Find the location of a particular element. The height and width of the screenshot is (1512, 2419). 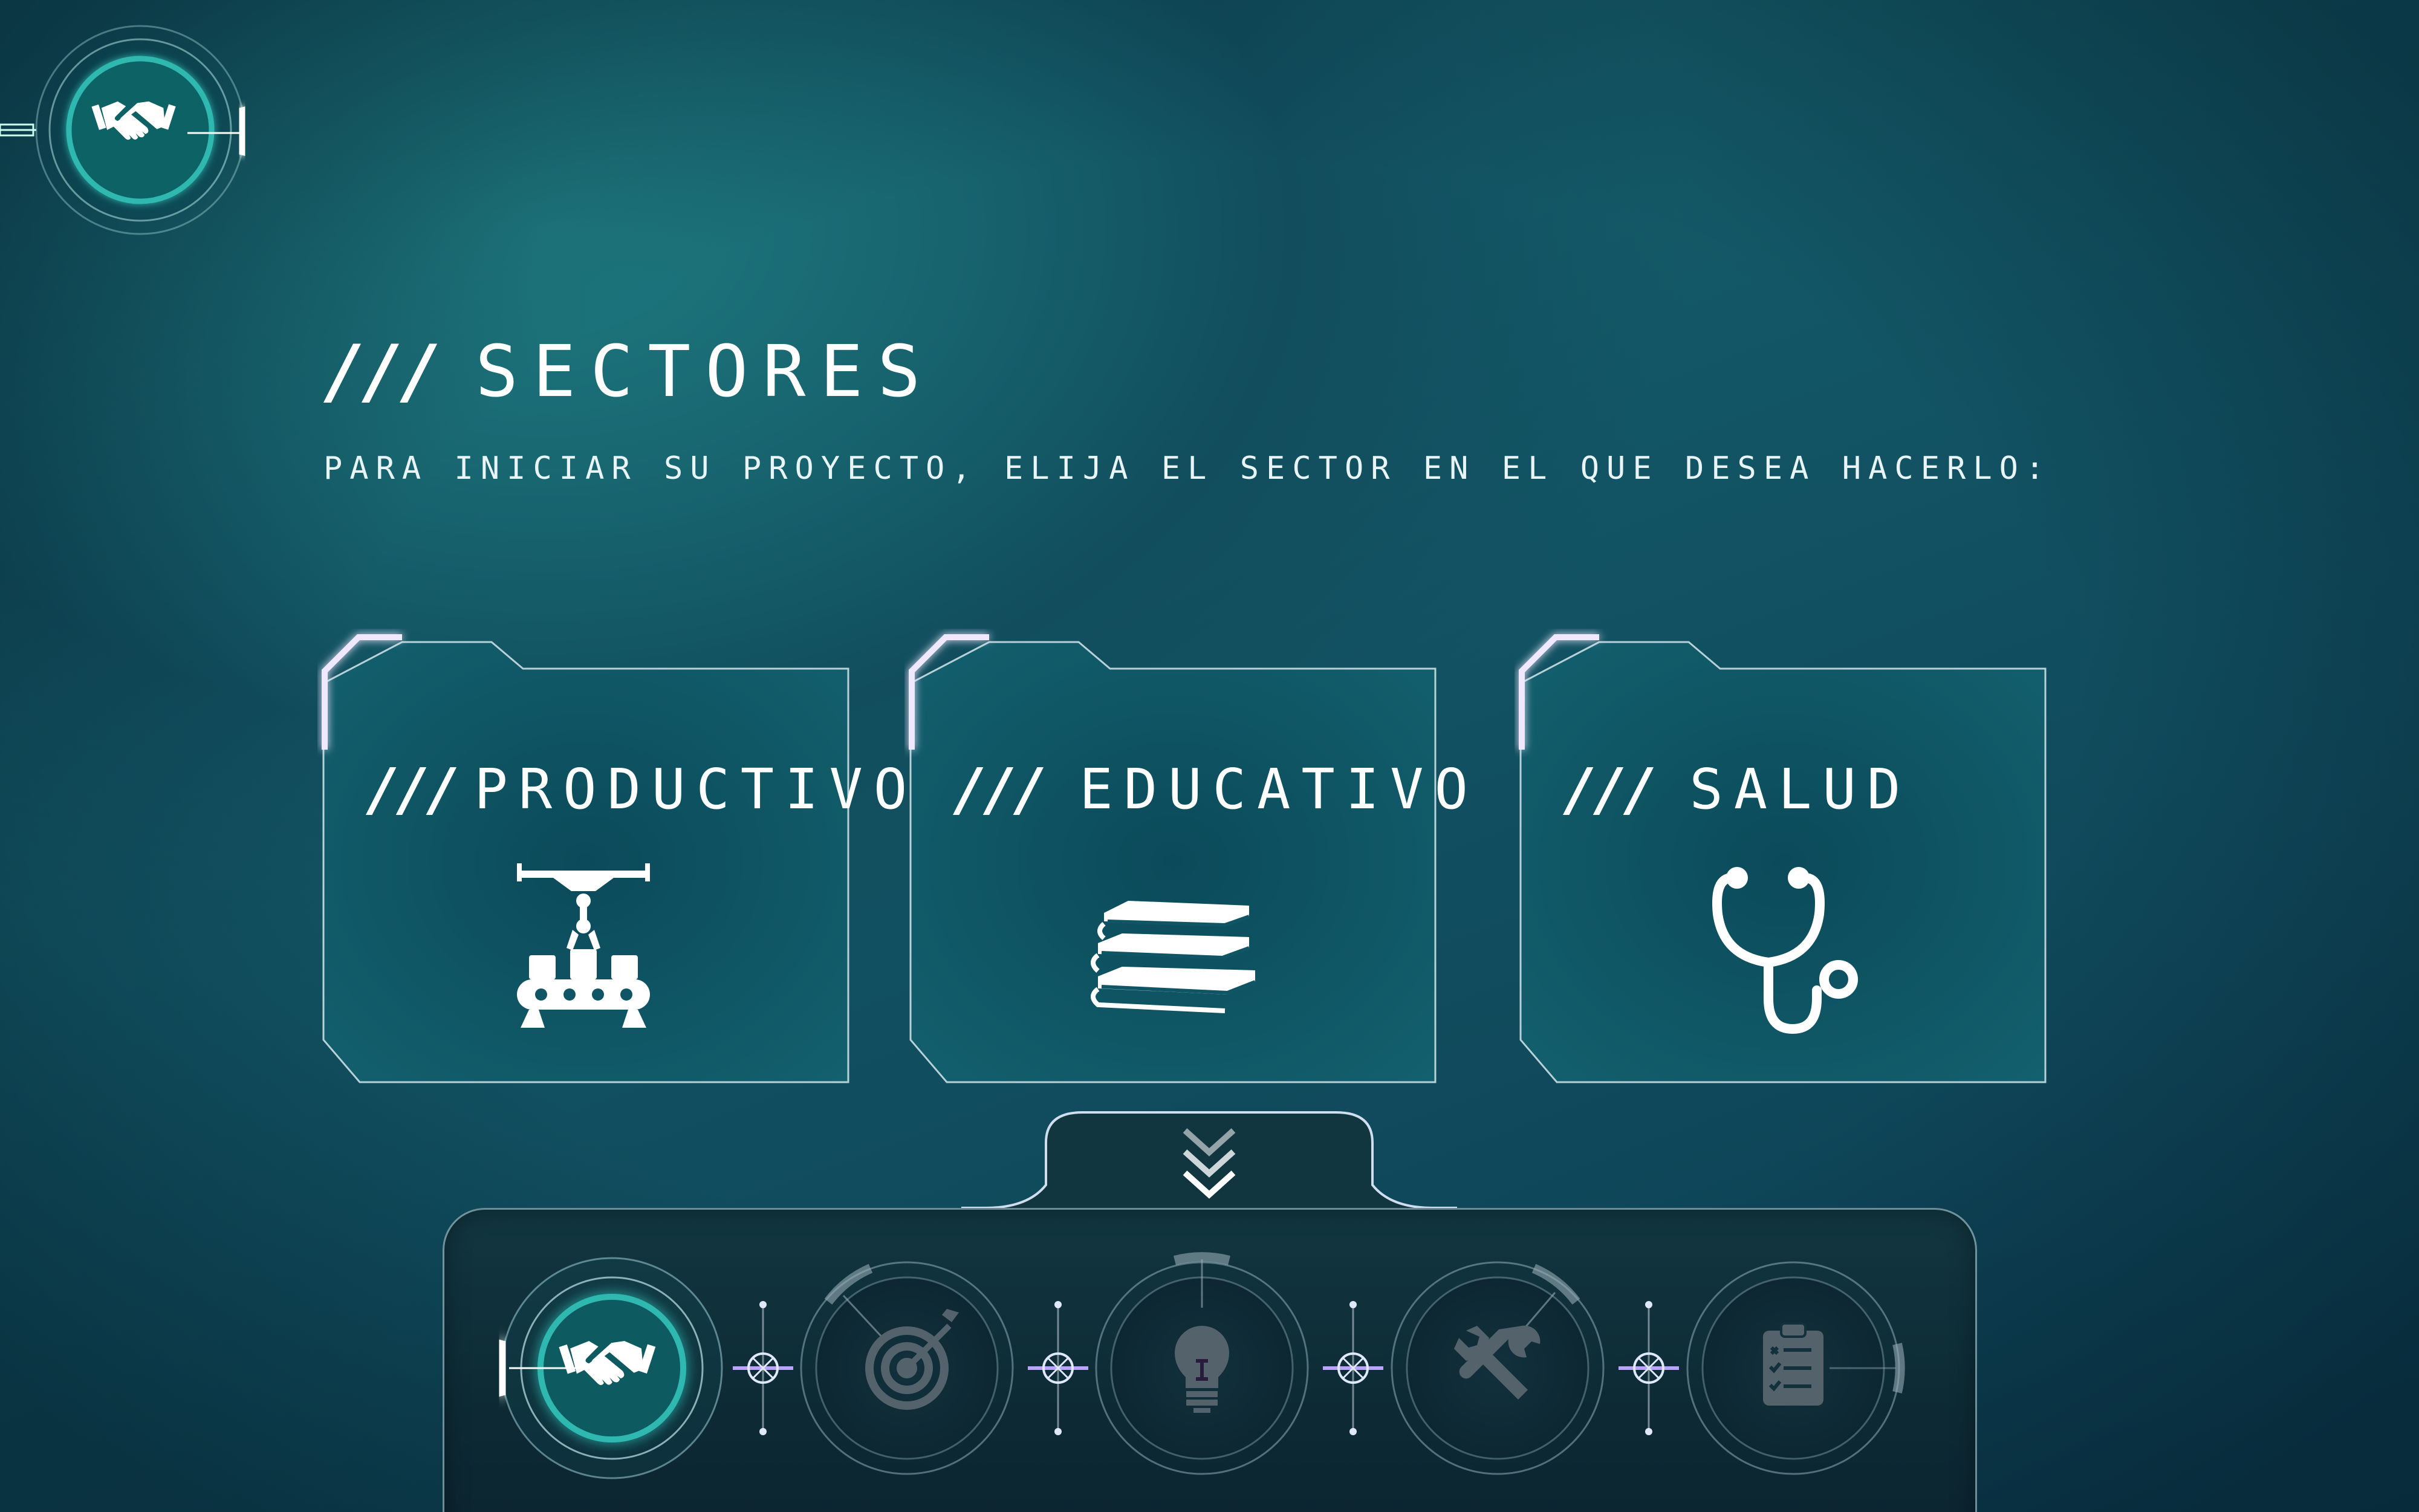

logo-badge is located at coordinates (139, 139).